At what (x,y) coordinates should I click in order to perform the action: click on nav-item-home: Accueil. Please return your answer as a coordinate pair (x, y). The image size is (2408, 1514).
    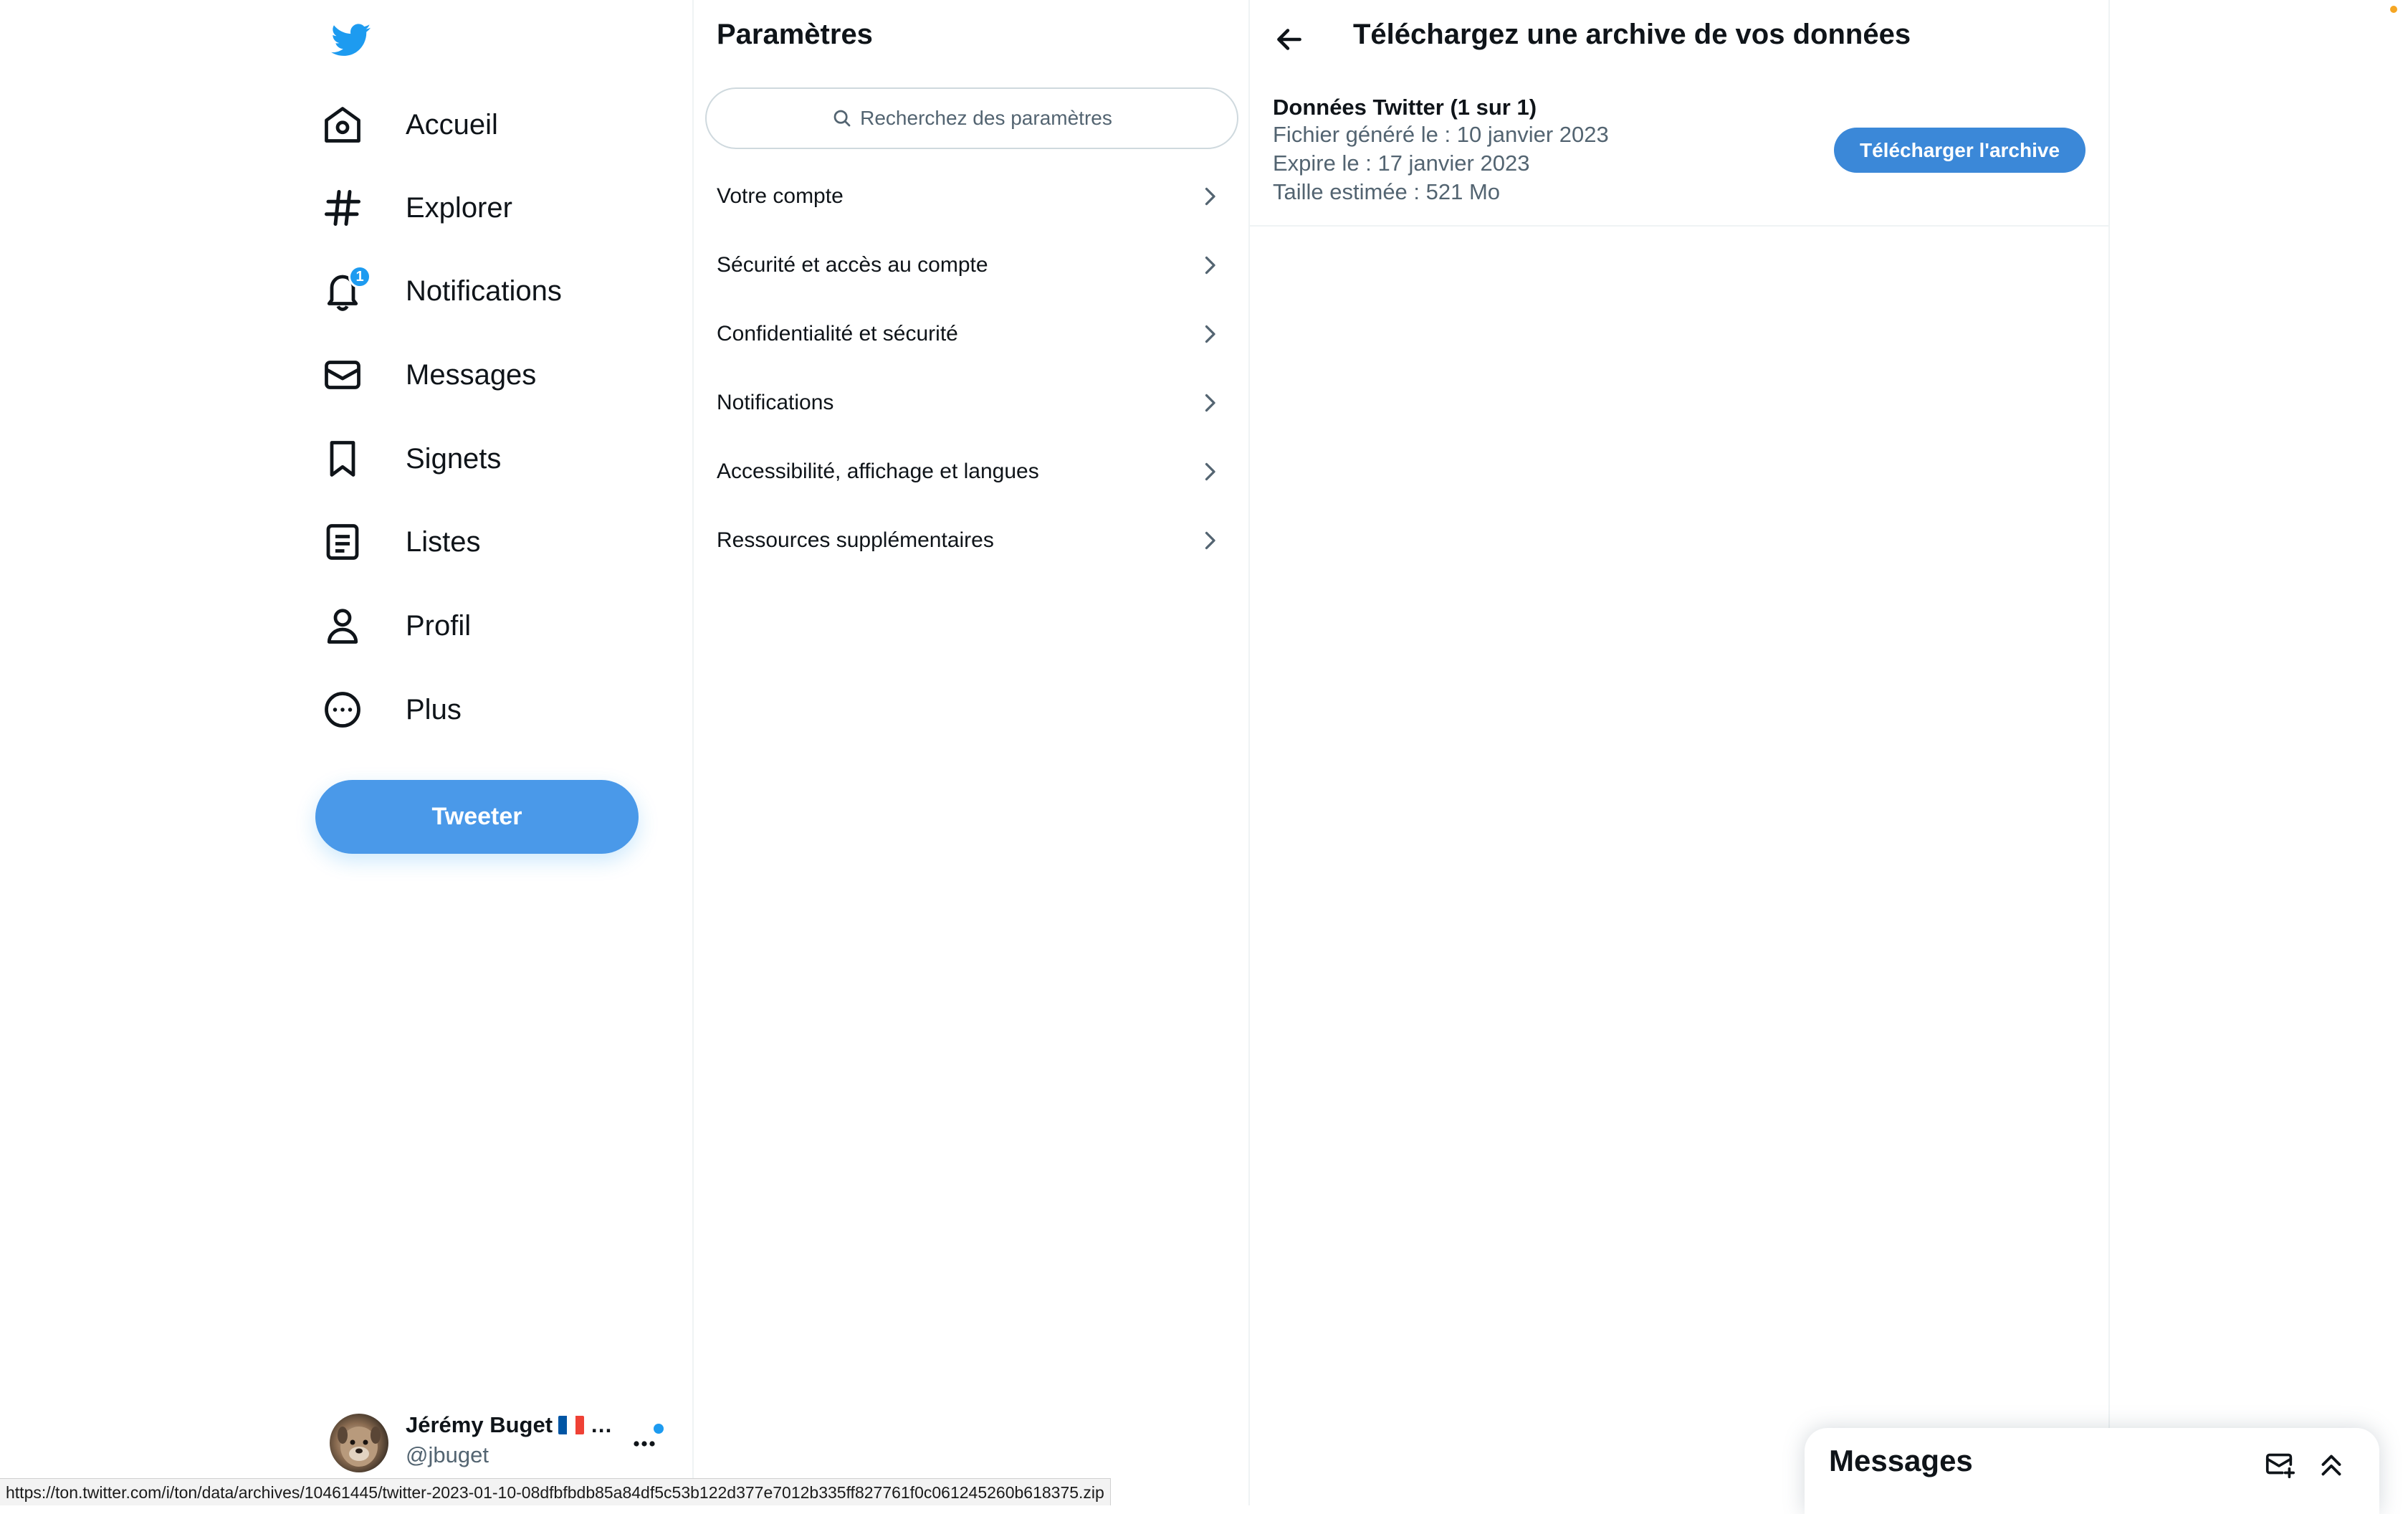
    Looking at the image, I should click on (409, 124).